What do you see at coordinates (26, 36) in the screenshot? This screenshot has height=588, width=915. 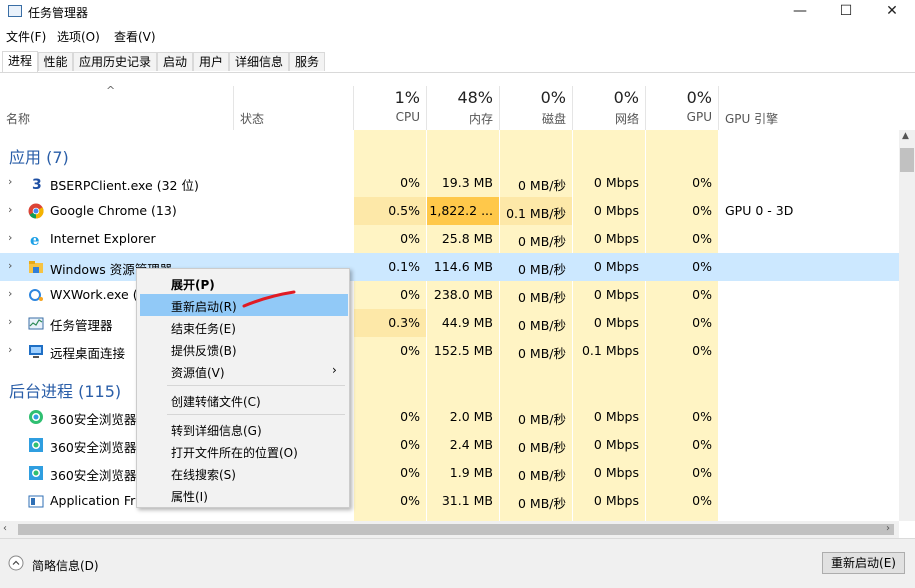 I see `menu-file: 文件(F)` at bounding box center [26, 36].